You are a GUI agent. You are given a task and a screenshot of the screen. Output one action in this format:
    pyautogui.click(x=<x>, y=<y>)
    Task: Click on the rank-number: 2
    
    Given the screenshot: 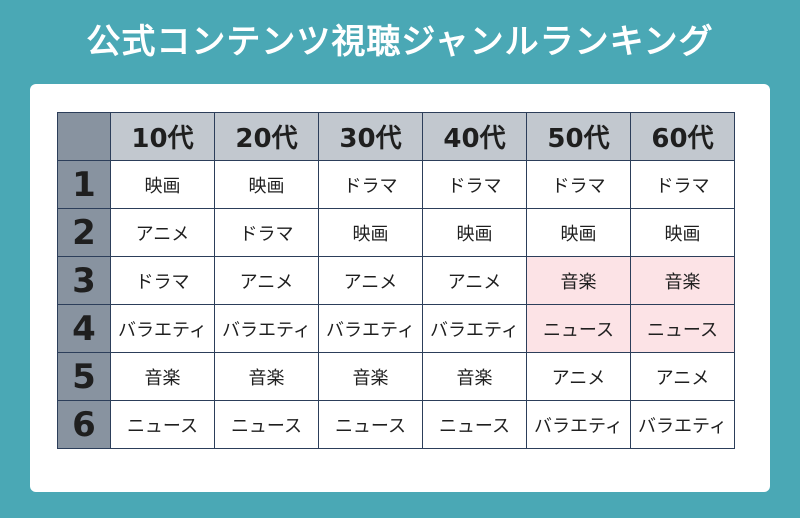 What is the action you would take?
    pyautogui.click(x=84, y=232)
    